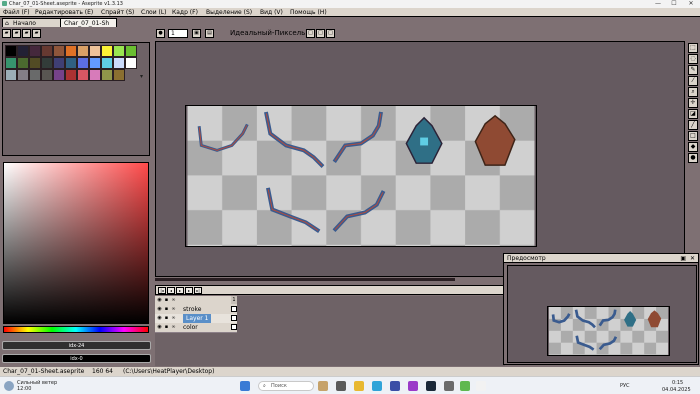 The height and width of the screenshot is (394, 700). Describe the element at coordinates (693, 59) in the screenshot. I see `tool-lasso: ◌` at that location.